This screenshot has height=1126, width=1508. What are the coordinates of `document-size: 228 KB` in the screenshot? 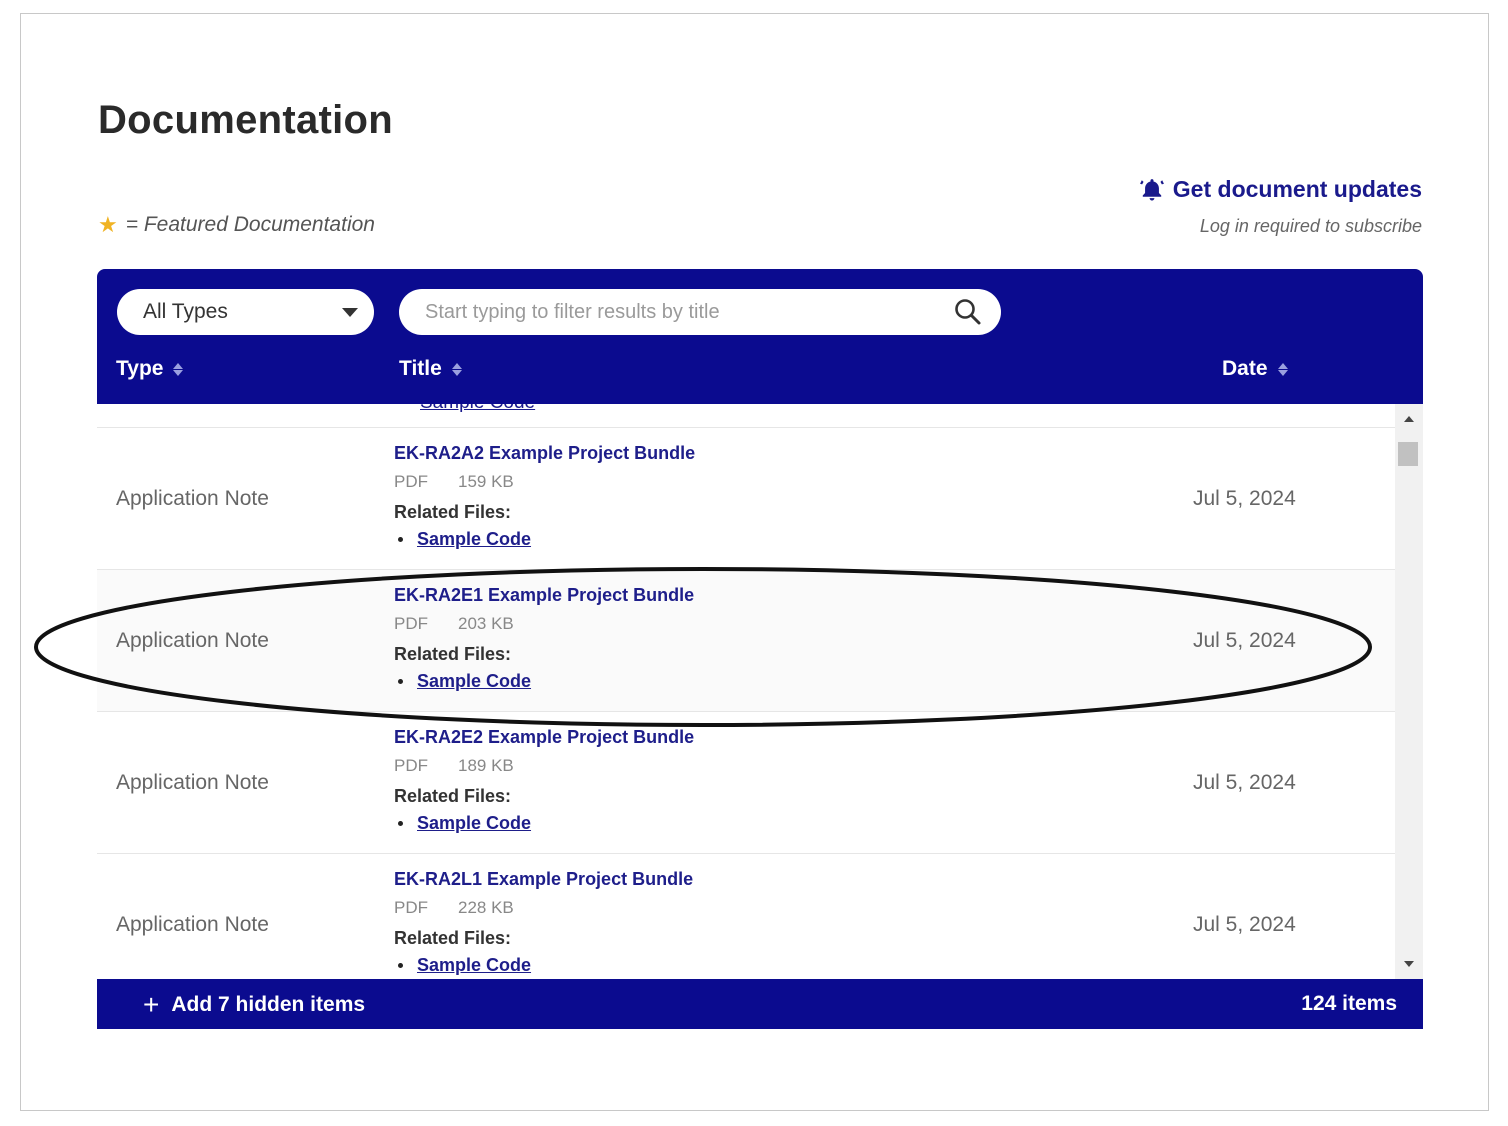 It's located at (486, 907).